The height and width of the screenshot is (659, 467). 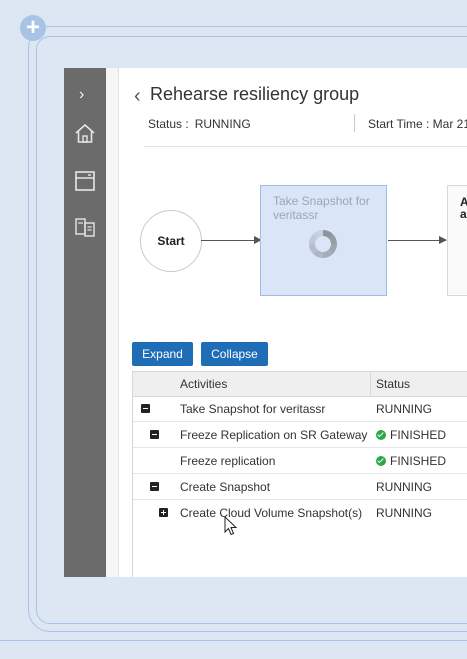 I want to click on header-divider, so click(x=305, y=146).